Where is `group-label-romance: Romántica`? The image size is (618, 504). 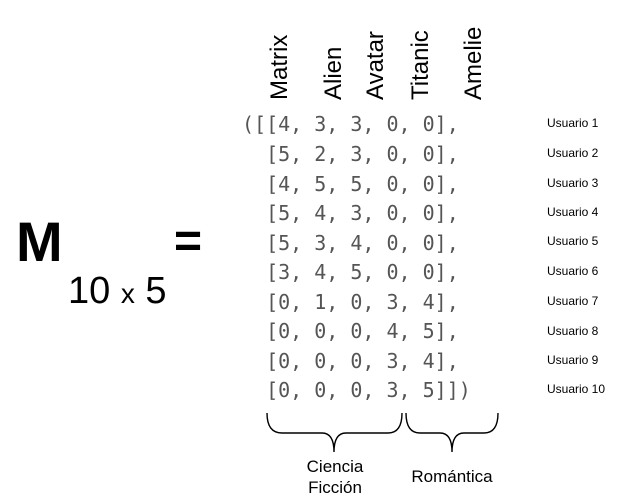 group-label-romance: Romántica is located at coordinates (452, 476).